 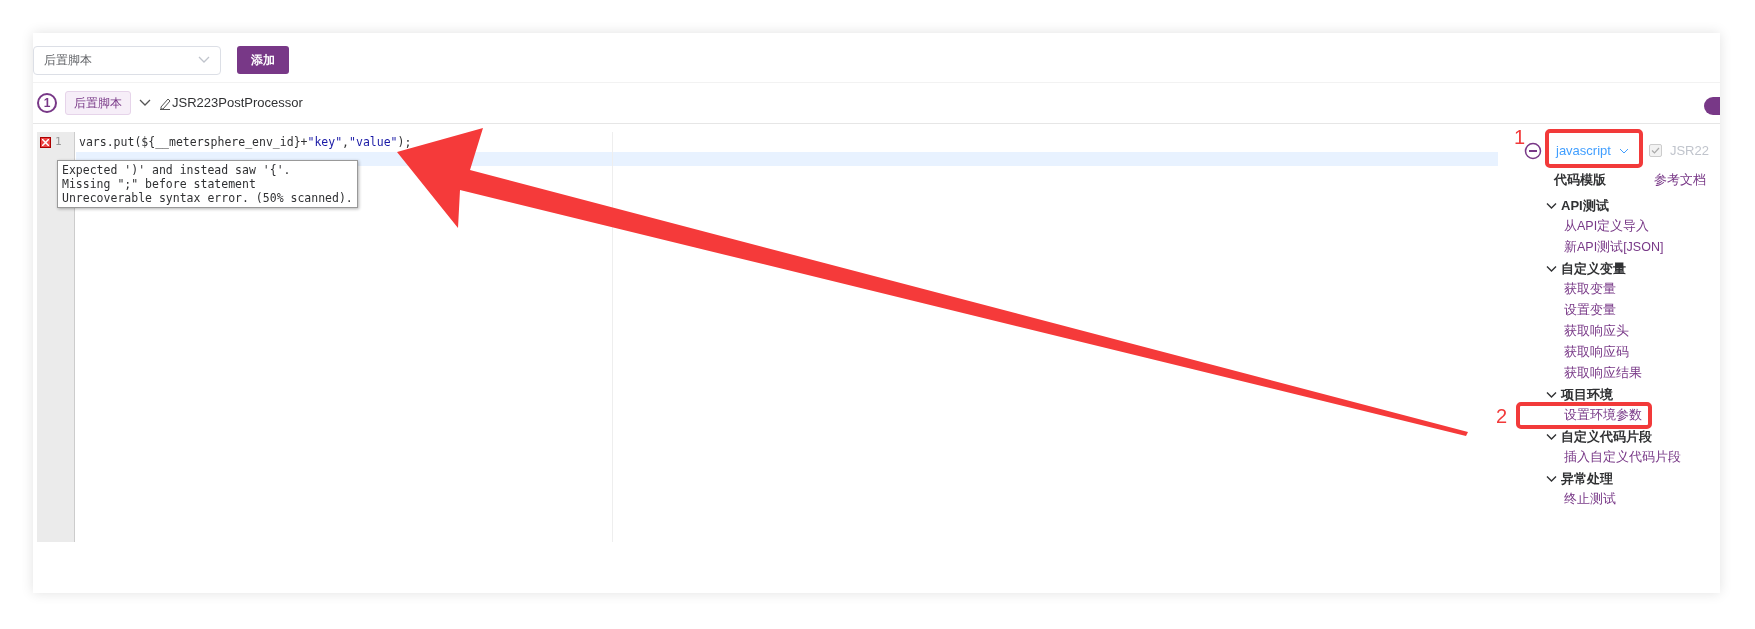 I want to click on template-link: 从API定义导入, so click(x=1633, y=227).